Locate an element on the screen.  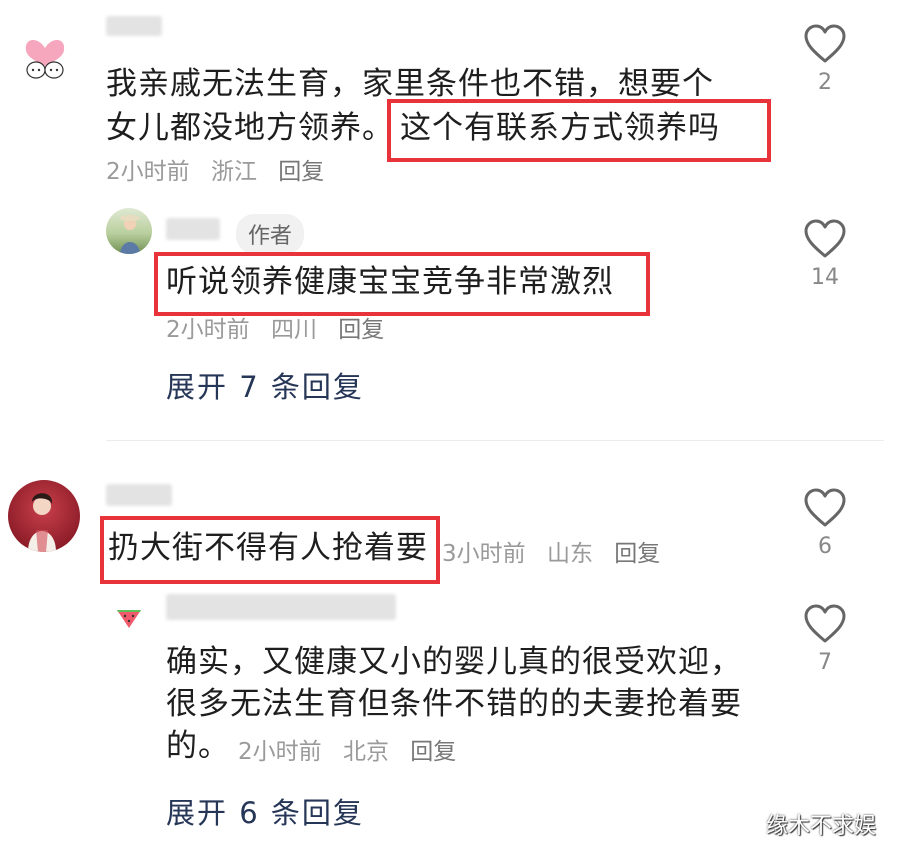
comment-location: 四川 is located at coordinates (293, 330).